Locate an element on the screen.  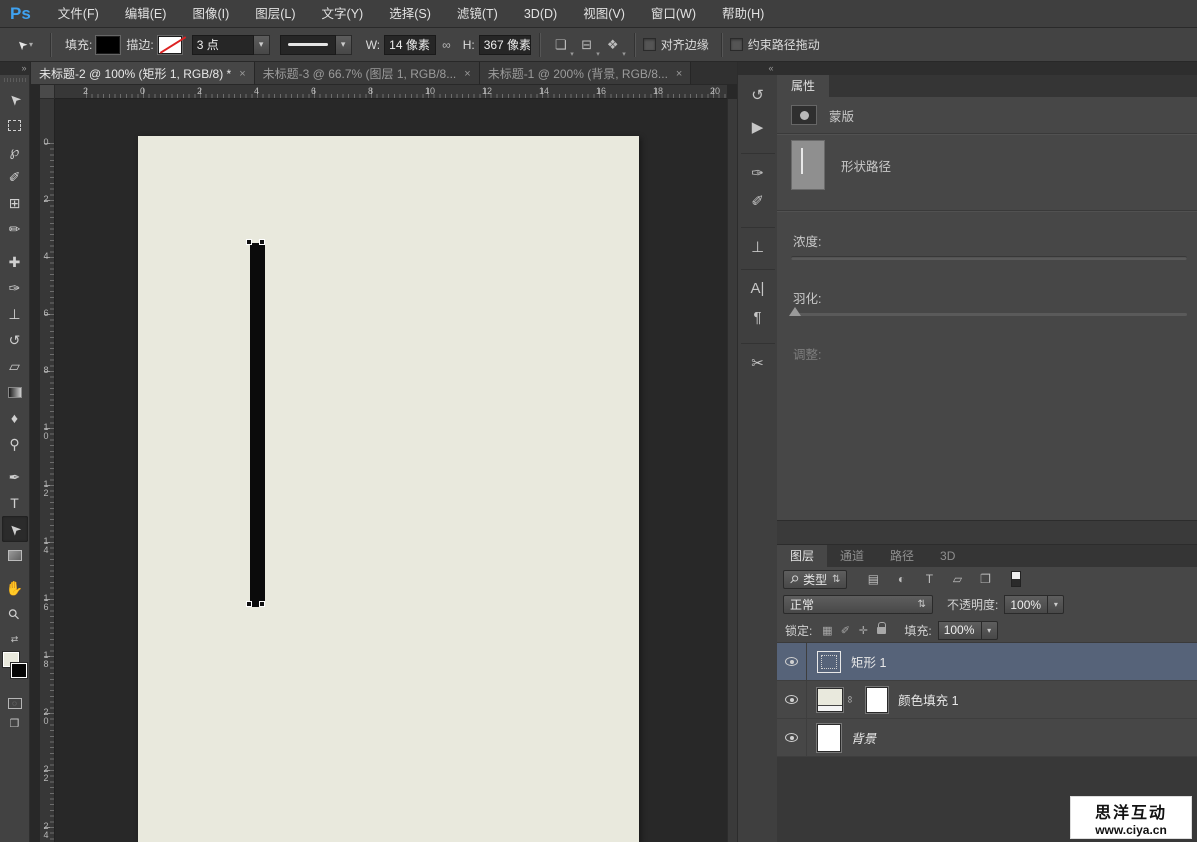
anchor-handle-top-right is located at coordinates (262, 242).